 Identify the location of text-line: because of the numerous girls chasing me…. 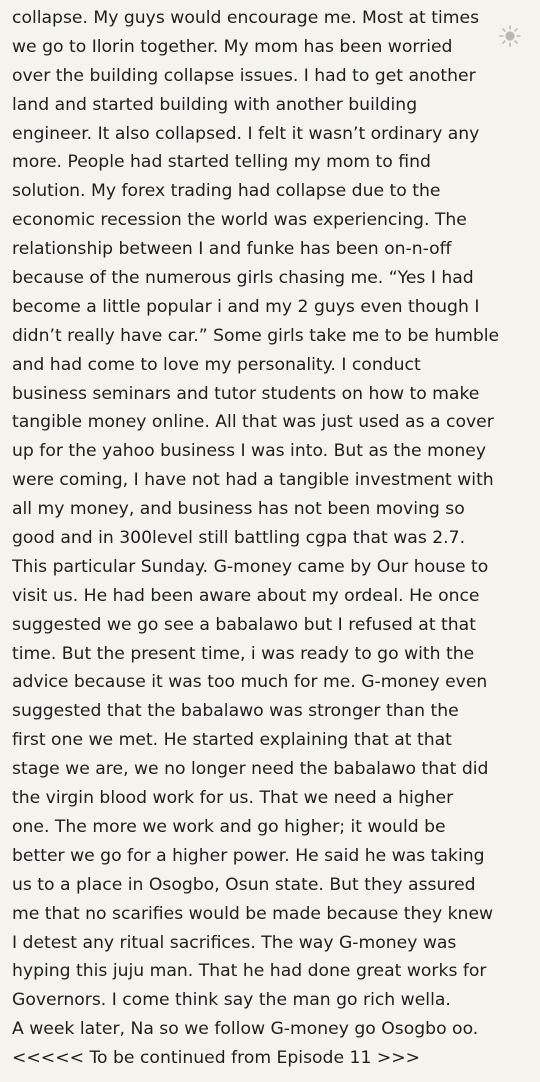
(243, 278).